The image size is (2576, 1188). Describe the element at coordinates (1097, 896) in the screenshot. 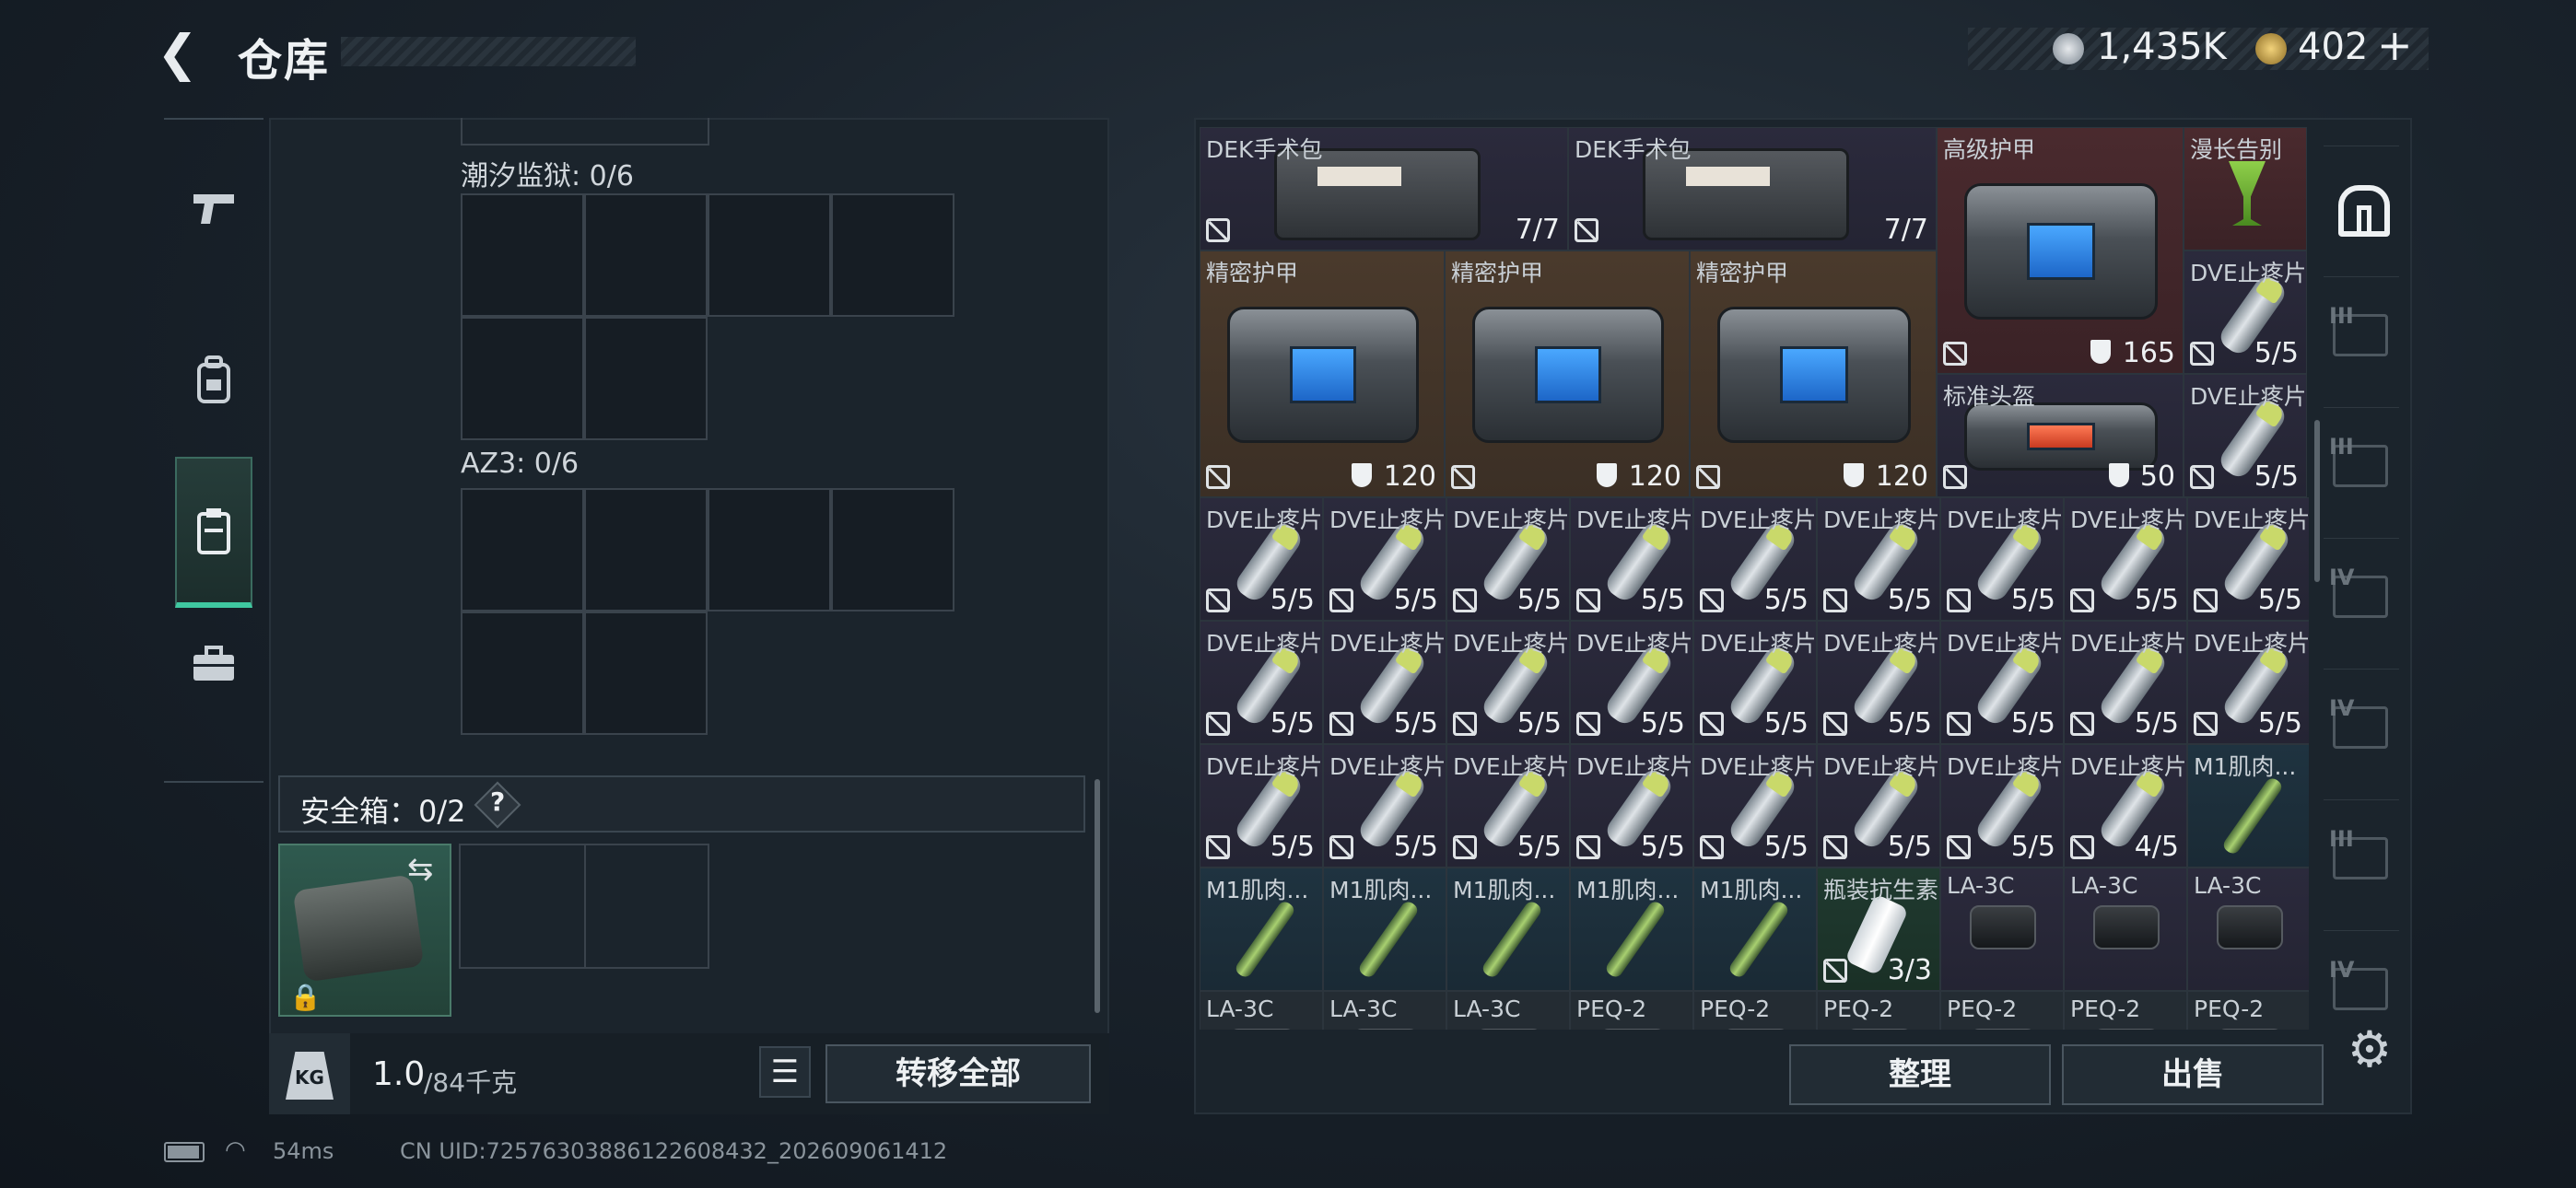

I see `left-scrollbar` at that location.